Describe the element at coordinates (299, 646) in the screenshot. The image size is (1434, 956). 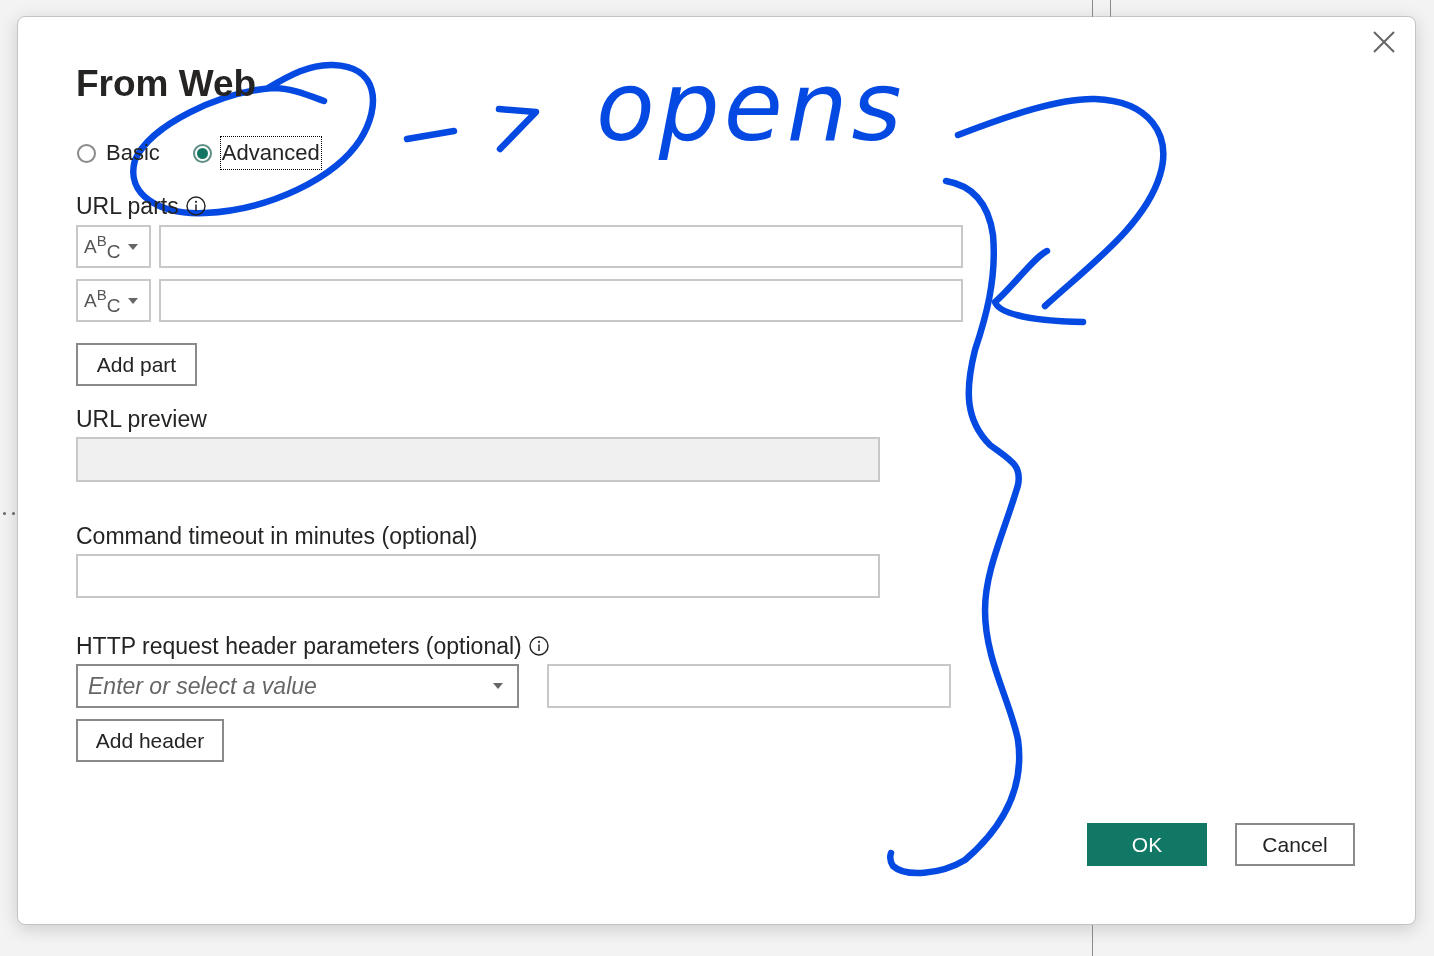
I see `field-label: HTTP request header parameters (optional)` at that location.